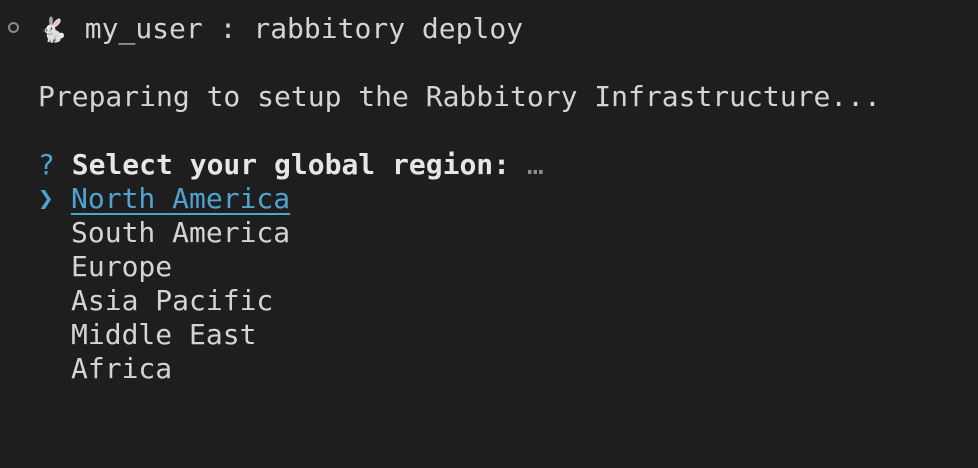 The width and height of the screenshot is (978, 468). I want to click on option-label: Africa, so click(122, 368).